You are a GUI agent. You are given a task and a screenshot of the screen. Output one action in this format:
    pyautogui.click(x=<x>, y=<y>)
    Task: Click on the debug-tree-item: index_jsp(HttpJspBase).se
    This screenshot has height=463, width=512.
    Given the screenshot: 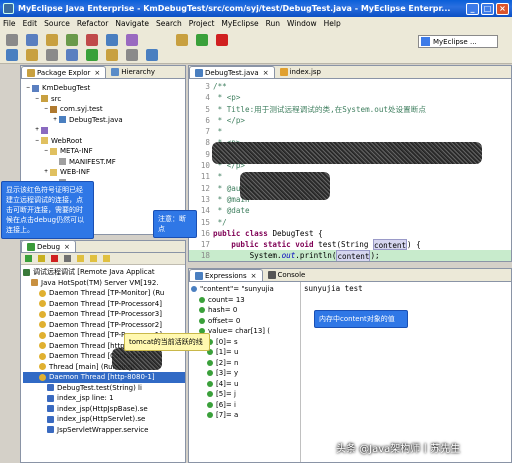 What is the action you would take?
    pyautogui.click(x=104, y=409)
    